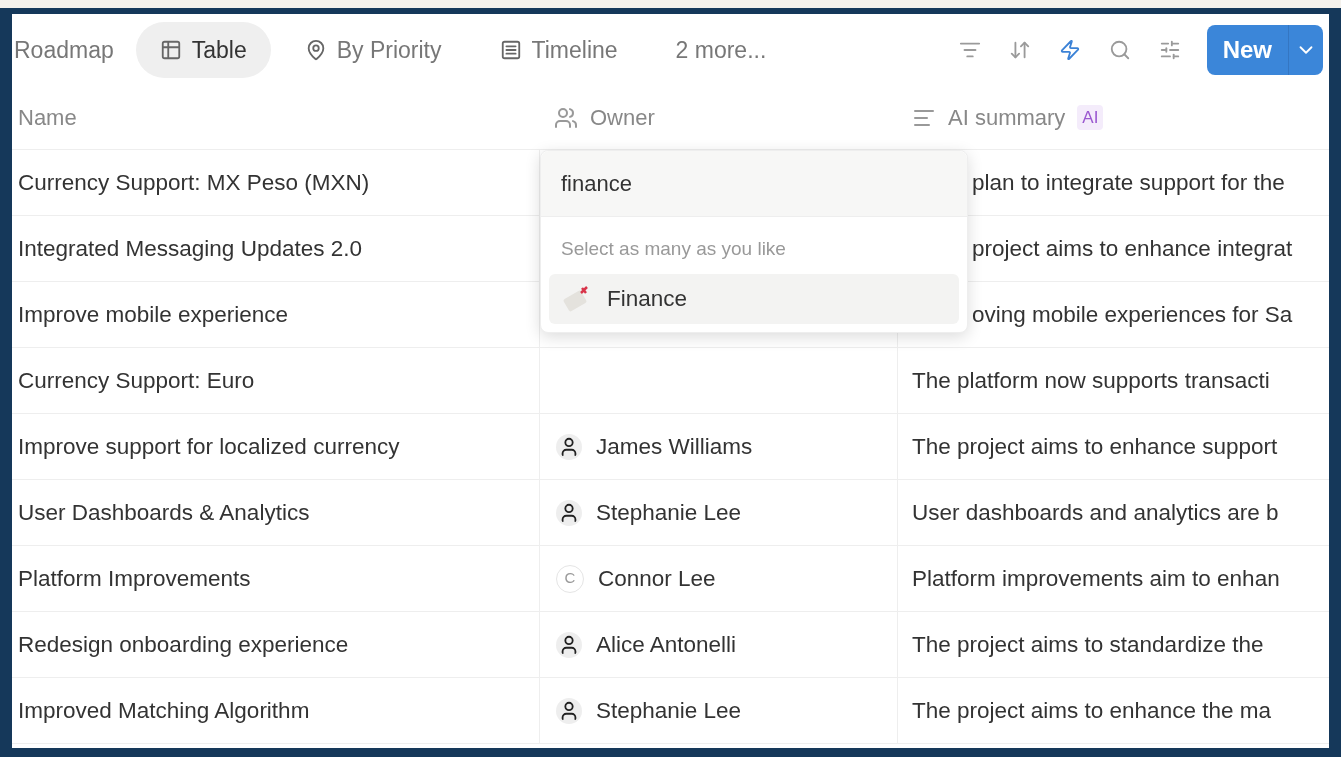 Image resolution: width=1341 pixels, height=757 pixels. Describe the element at coordinates (1132, 248) in the screenshot. I see `table-cell-text: project aims to enhance integrat` at that location.